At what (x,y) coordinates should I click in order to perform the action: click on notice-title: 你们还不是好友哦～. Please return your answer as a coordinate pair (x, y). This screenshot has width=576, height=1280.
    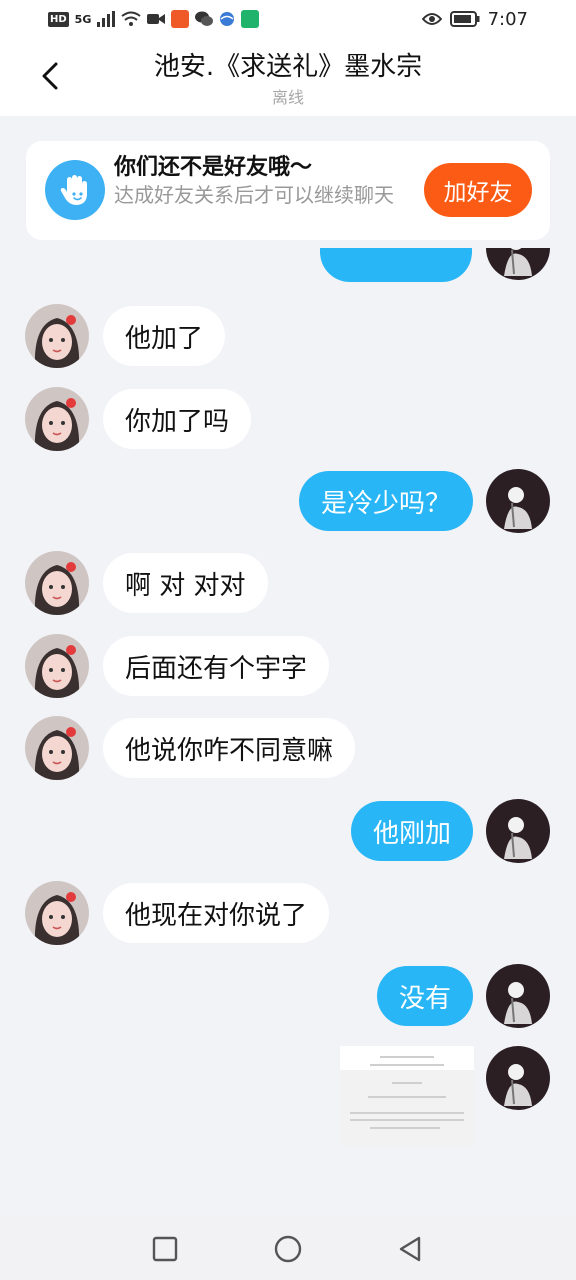
    Looking at the image, I should click on (213, 167).